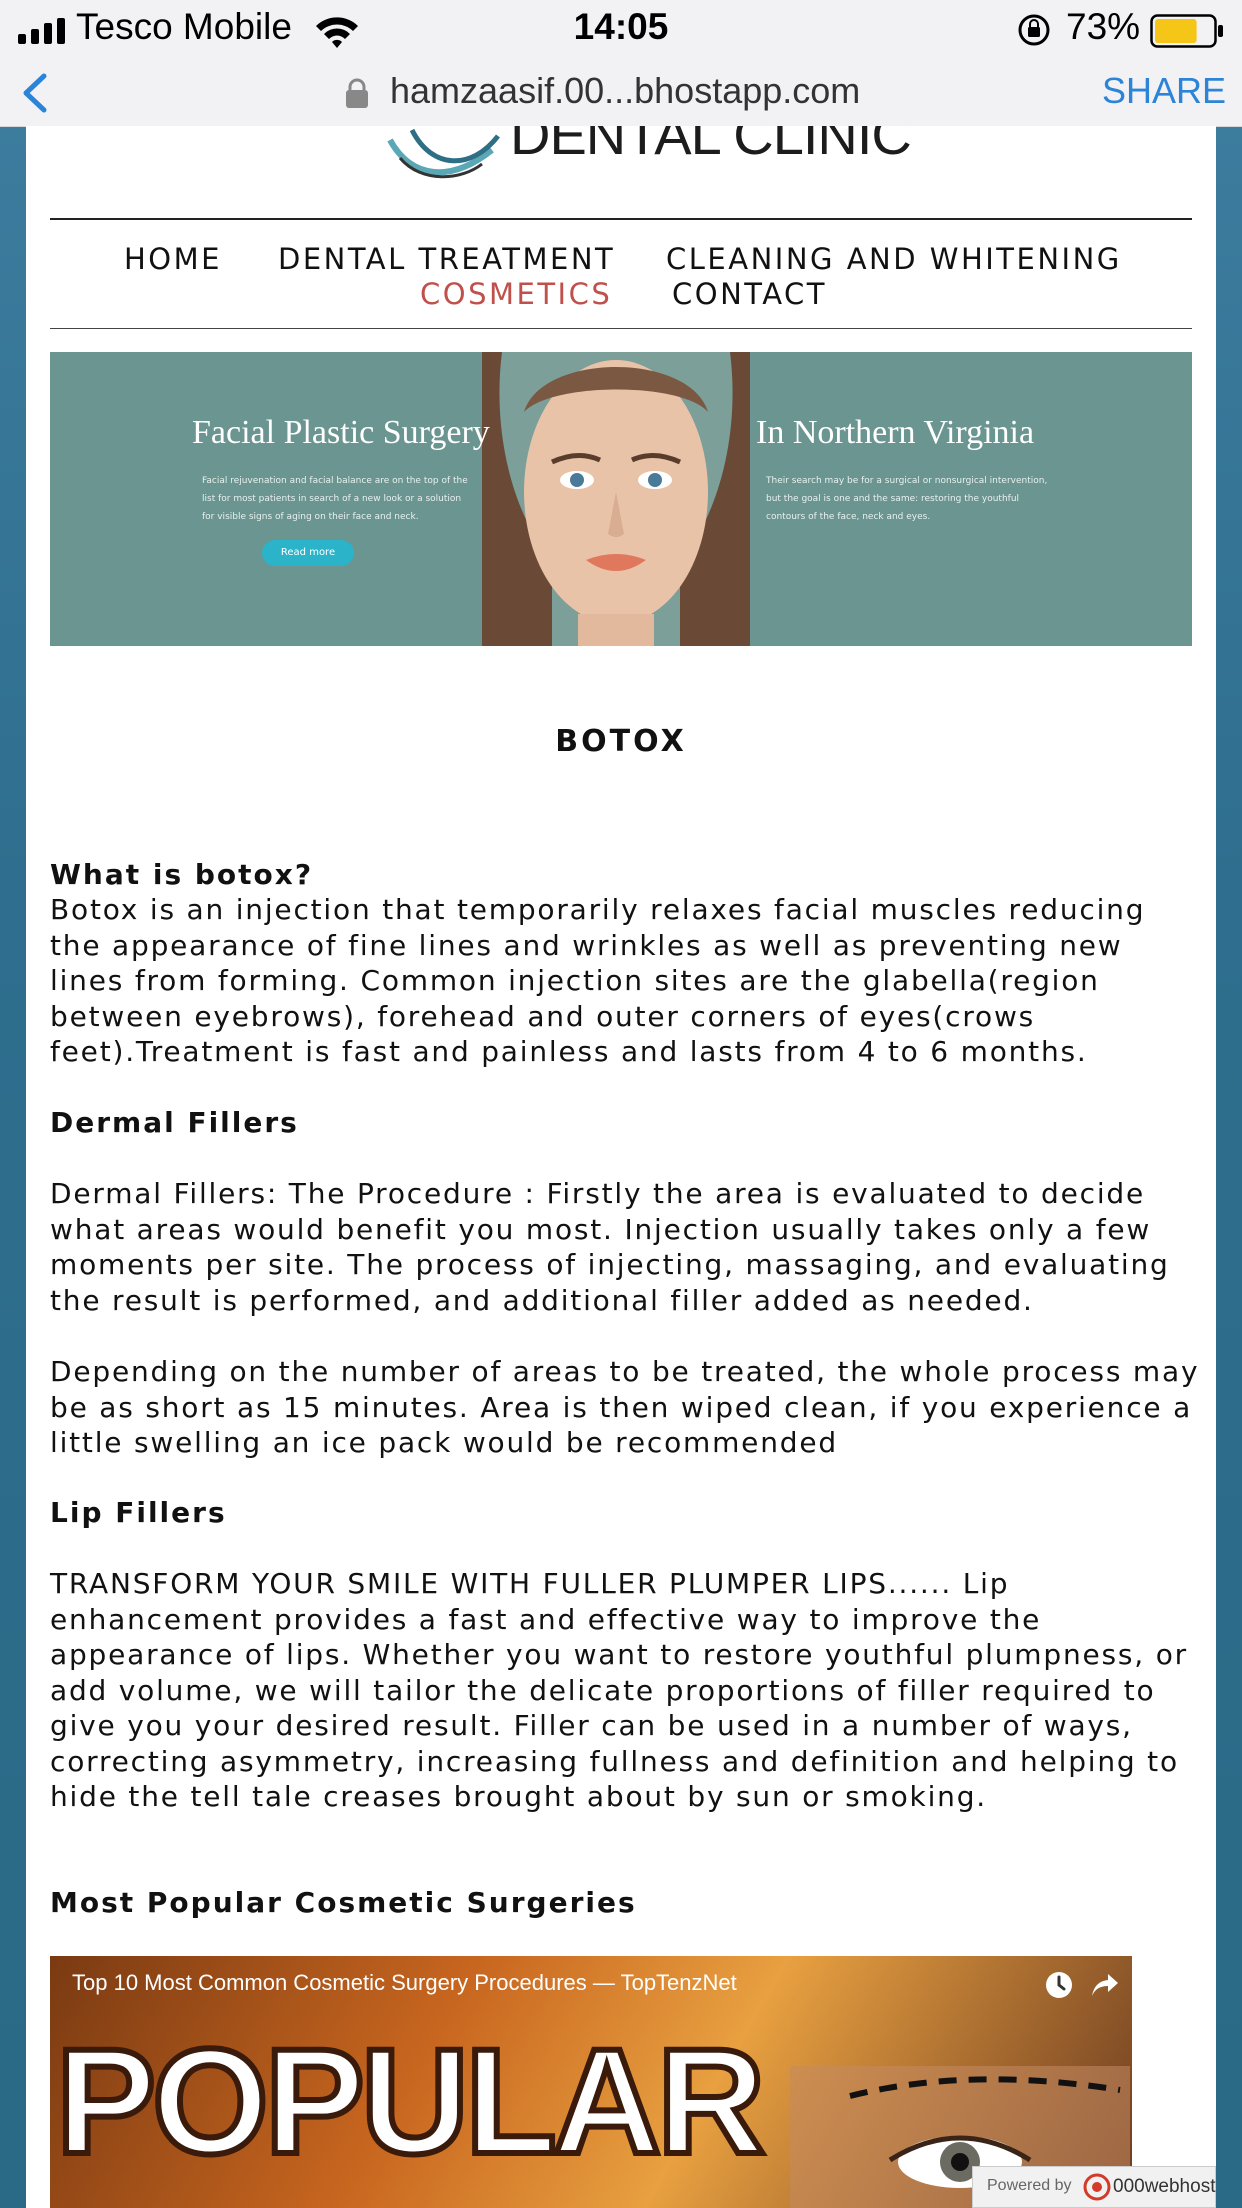  I want to click on battery-icon, so click(1186, 31).